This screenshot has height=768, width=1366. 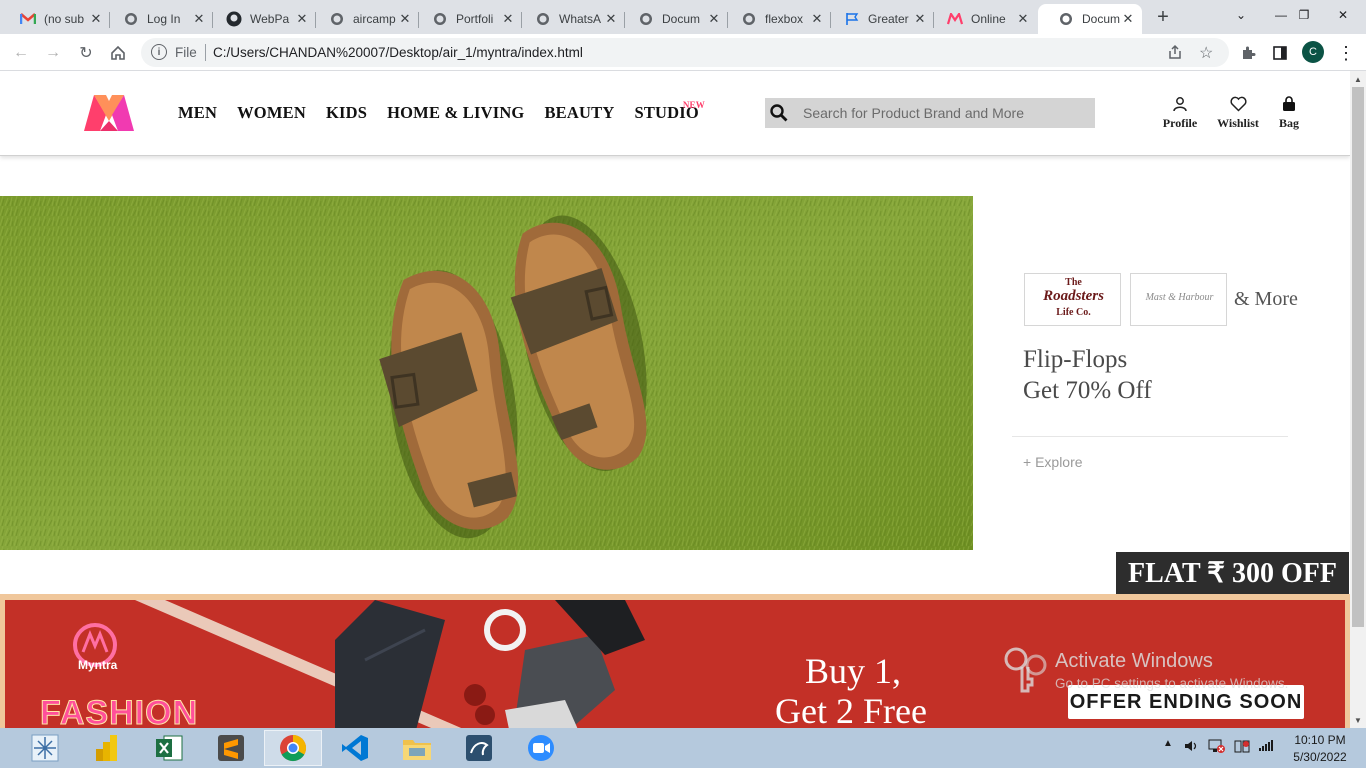 What do you see at coordinates (64, 19) in the screenshot?
I see `tab-title: (no sub` at bounding box center [64, 19].